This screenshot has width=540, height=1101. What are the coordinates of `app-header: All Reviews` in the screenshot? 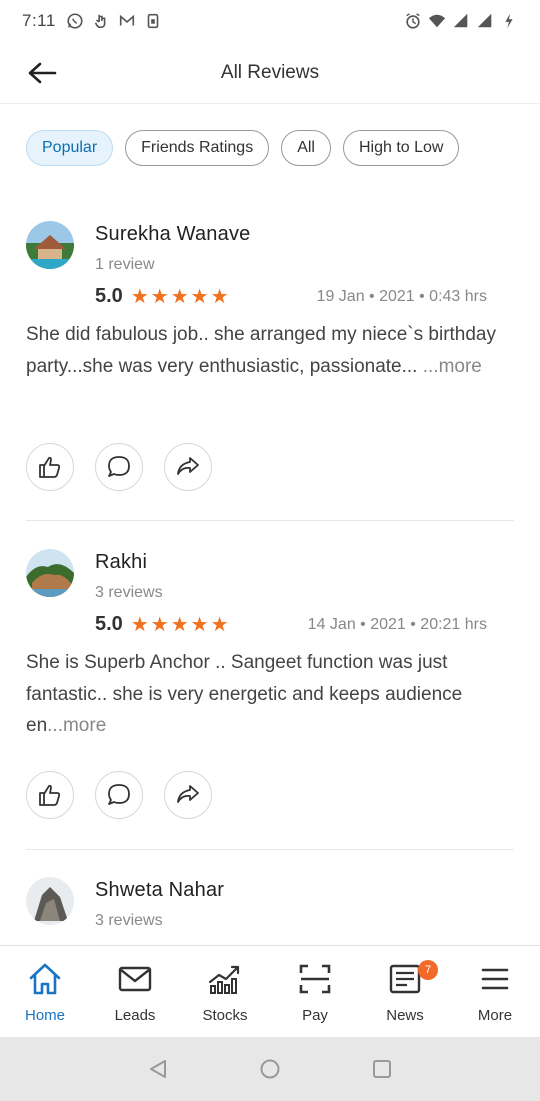 It's located at (270, 73).